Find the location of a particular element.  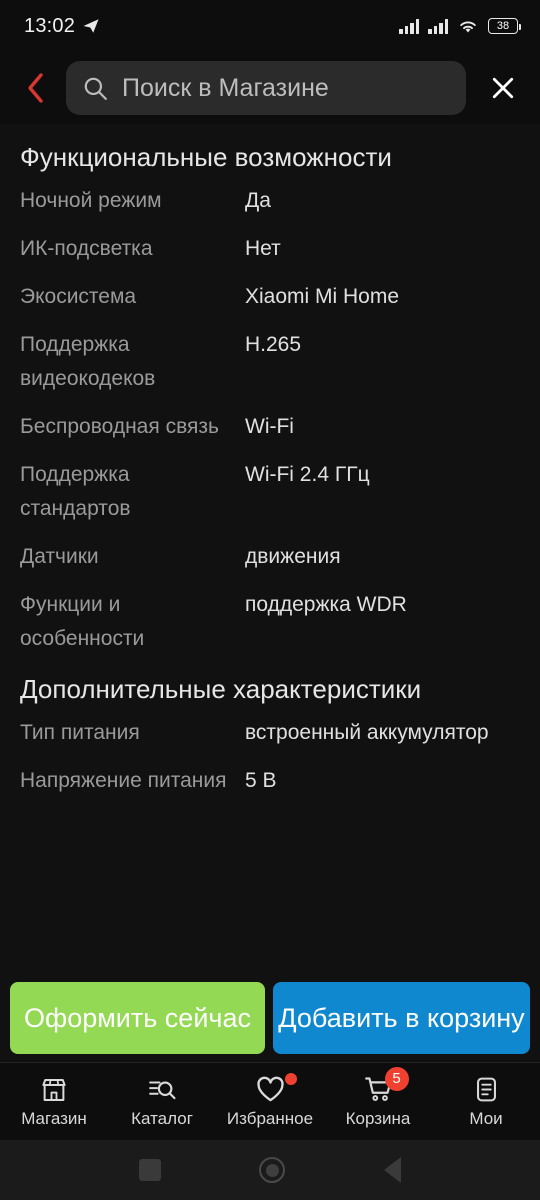

spec-row: Экосистема Xiaomi Mi Home is located at coordinates (270, 297).